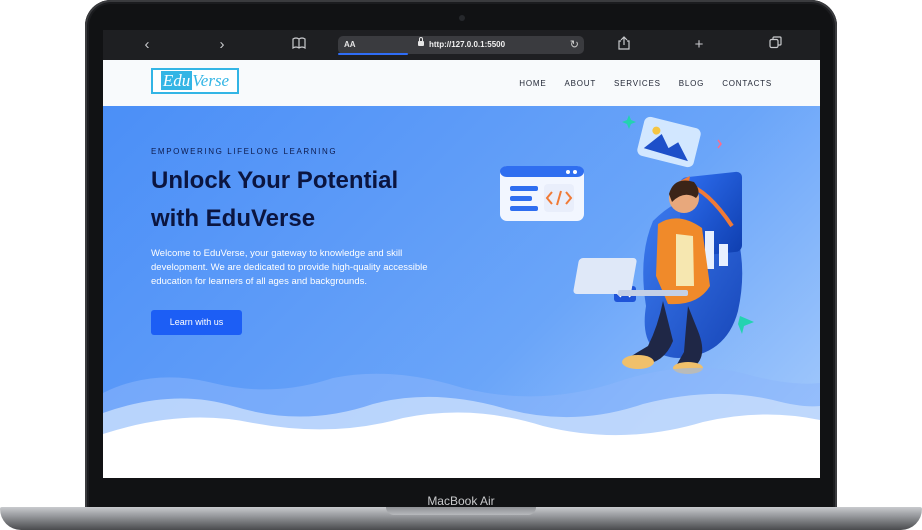 The height and width of the screenshot is (530, 922). Describe the element at coordinates (580, 83) in the screenshot. I see `nav-about: ABOUT` at that location.